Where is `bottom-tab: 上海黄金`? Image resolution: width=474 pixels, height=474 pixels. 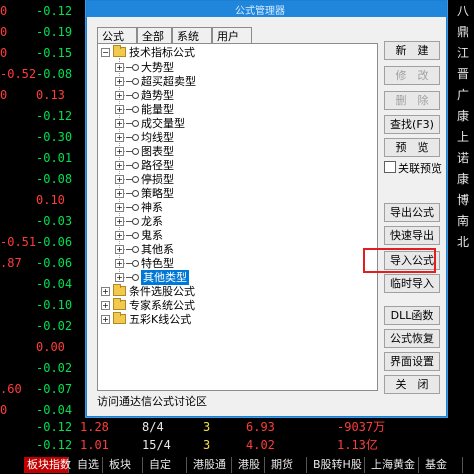 bottom-tab: 上海黄金 is located at coordinates (393, 465).